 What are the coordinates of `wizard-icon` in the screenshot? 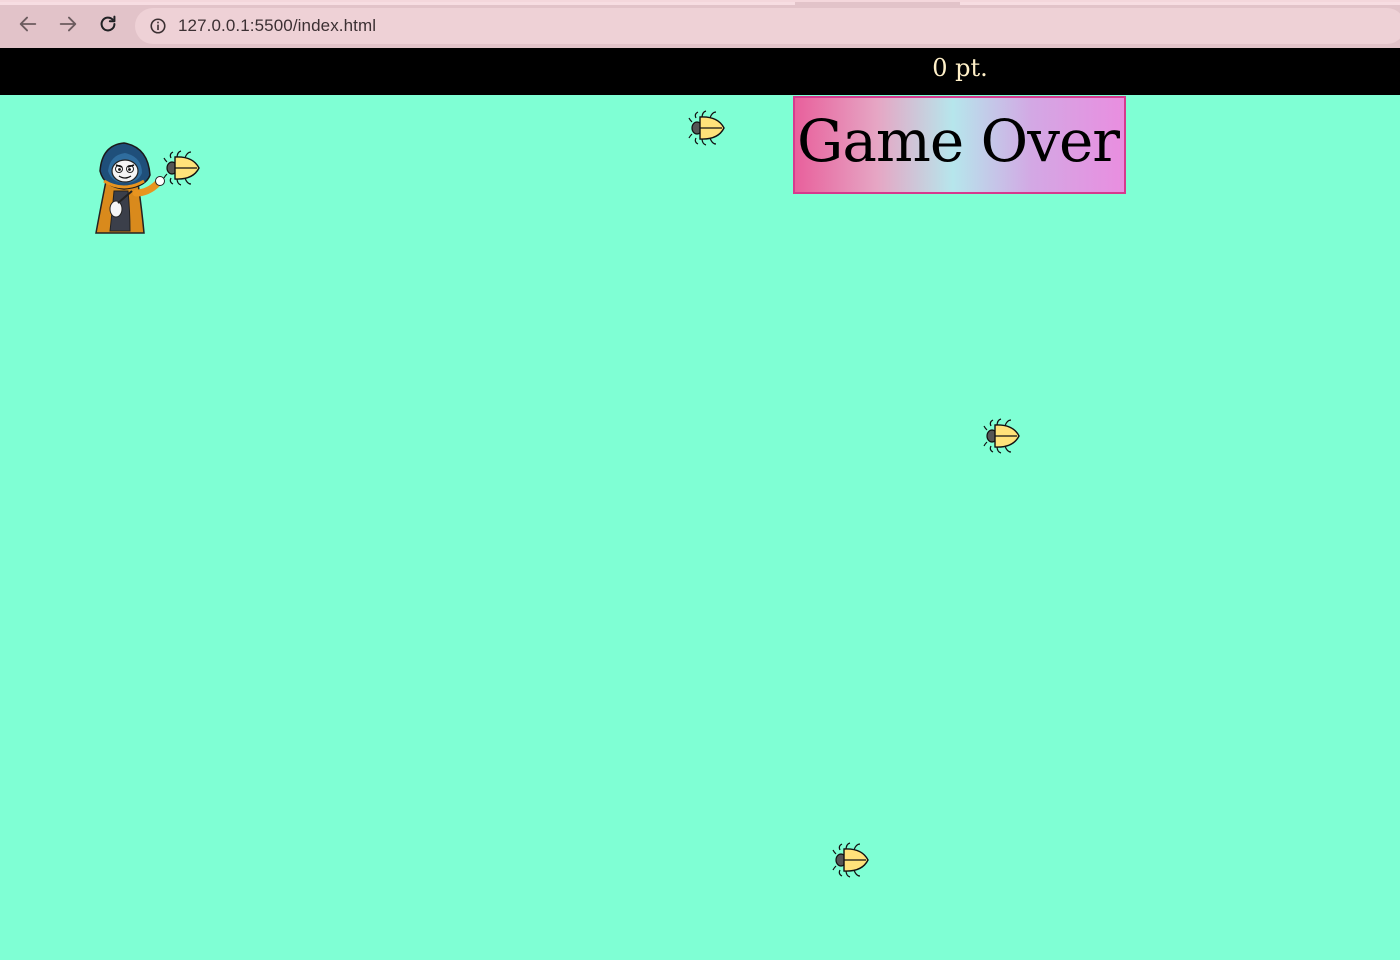 It's located at (130, 188).